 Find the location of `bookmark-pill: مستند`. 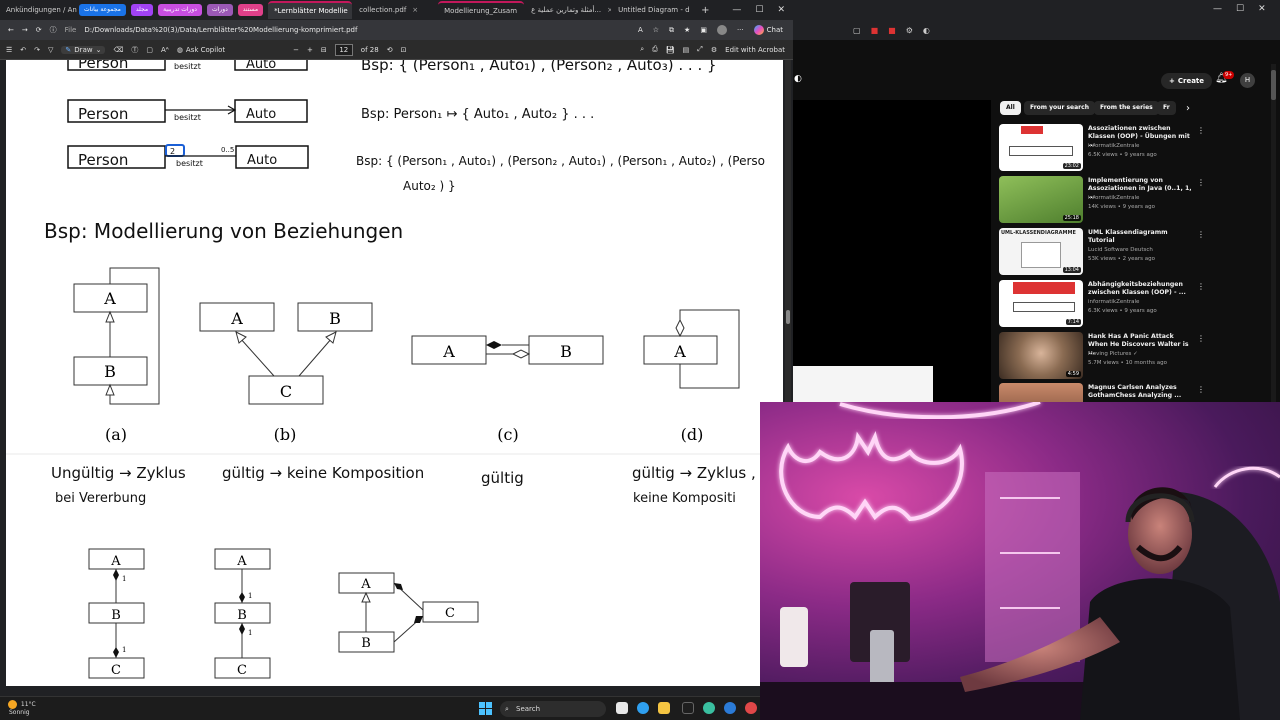

bookmark-pill: مستند is located at coordinates (250, 10).